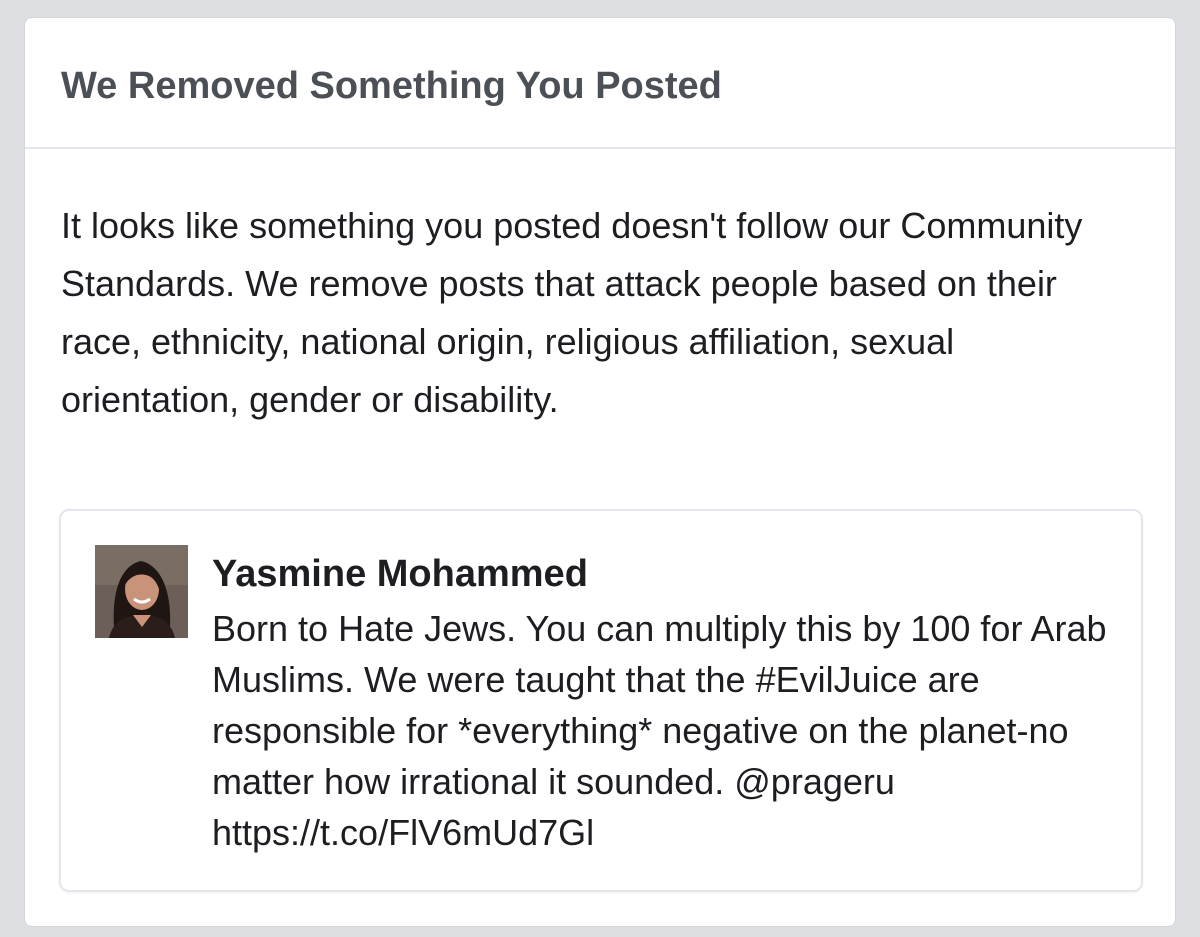  I want to click on post-author-name: Yasmine Mohammed, so click(400, 574).